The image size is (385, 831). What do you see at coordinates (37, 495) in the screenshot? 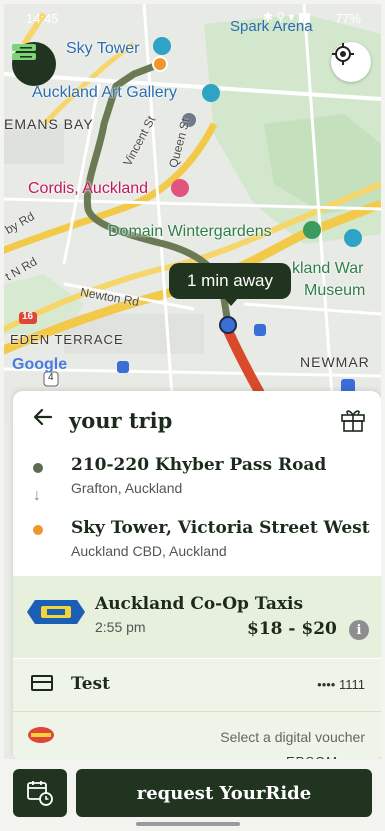
I see `down-arrow-icon: ↓` at bounding box center [37, 495].